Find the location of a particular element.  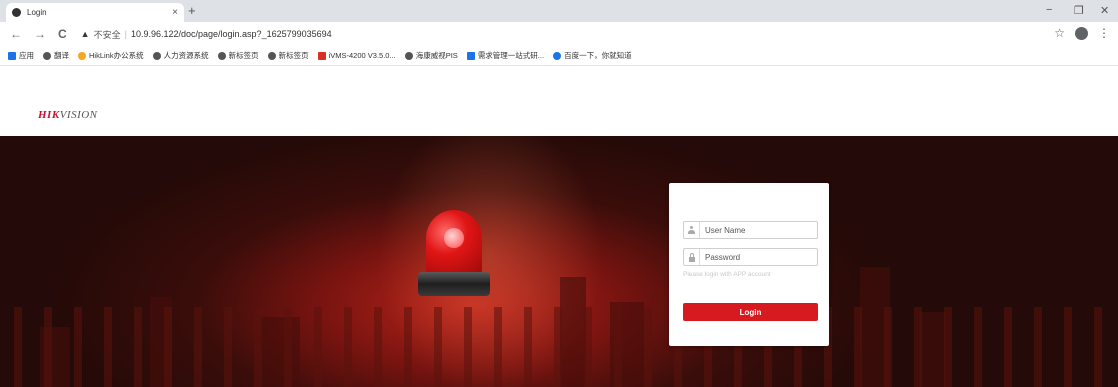

reload-button: C is located at coordinates (62, 34).